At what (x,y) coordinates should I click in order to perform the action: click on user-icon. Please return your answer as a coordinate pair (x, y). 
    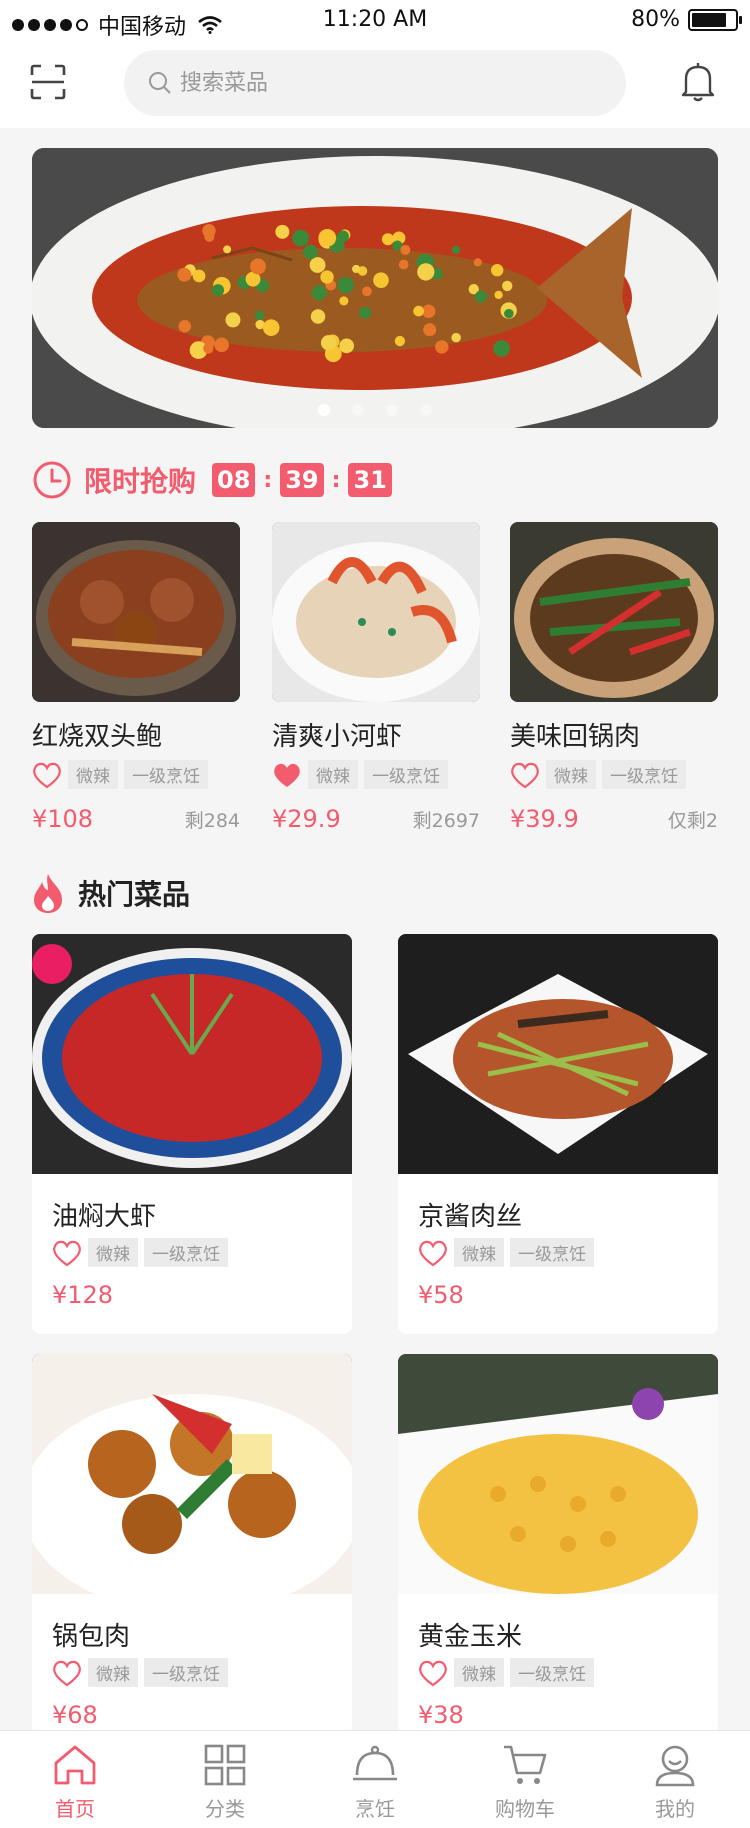
    Looking at the image, I should click on (675, 1766).